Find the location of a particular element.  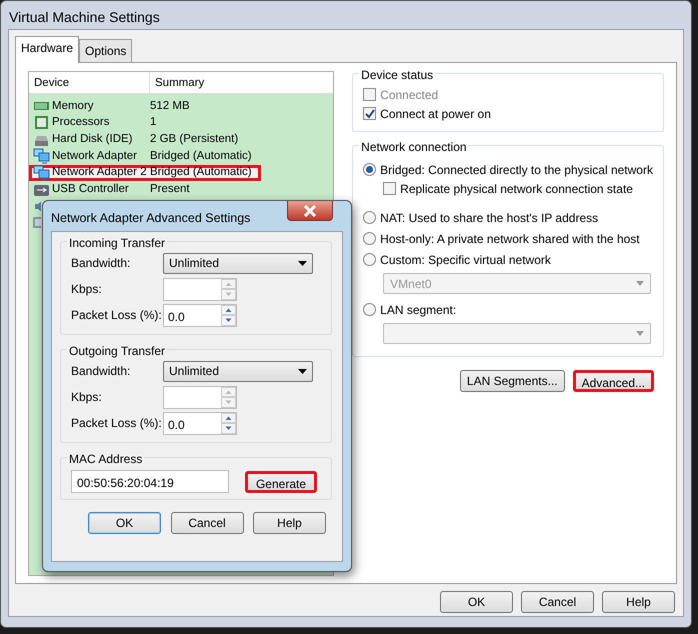

column-header: Summary is located at coordinates (180, 83).